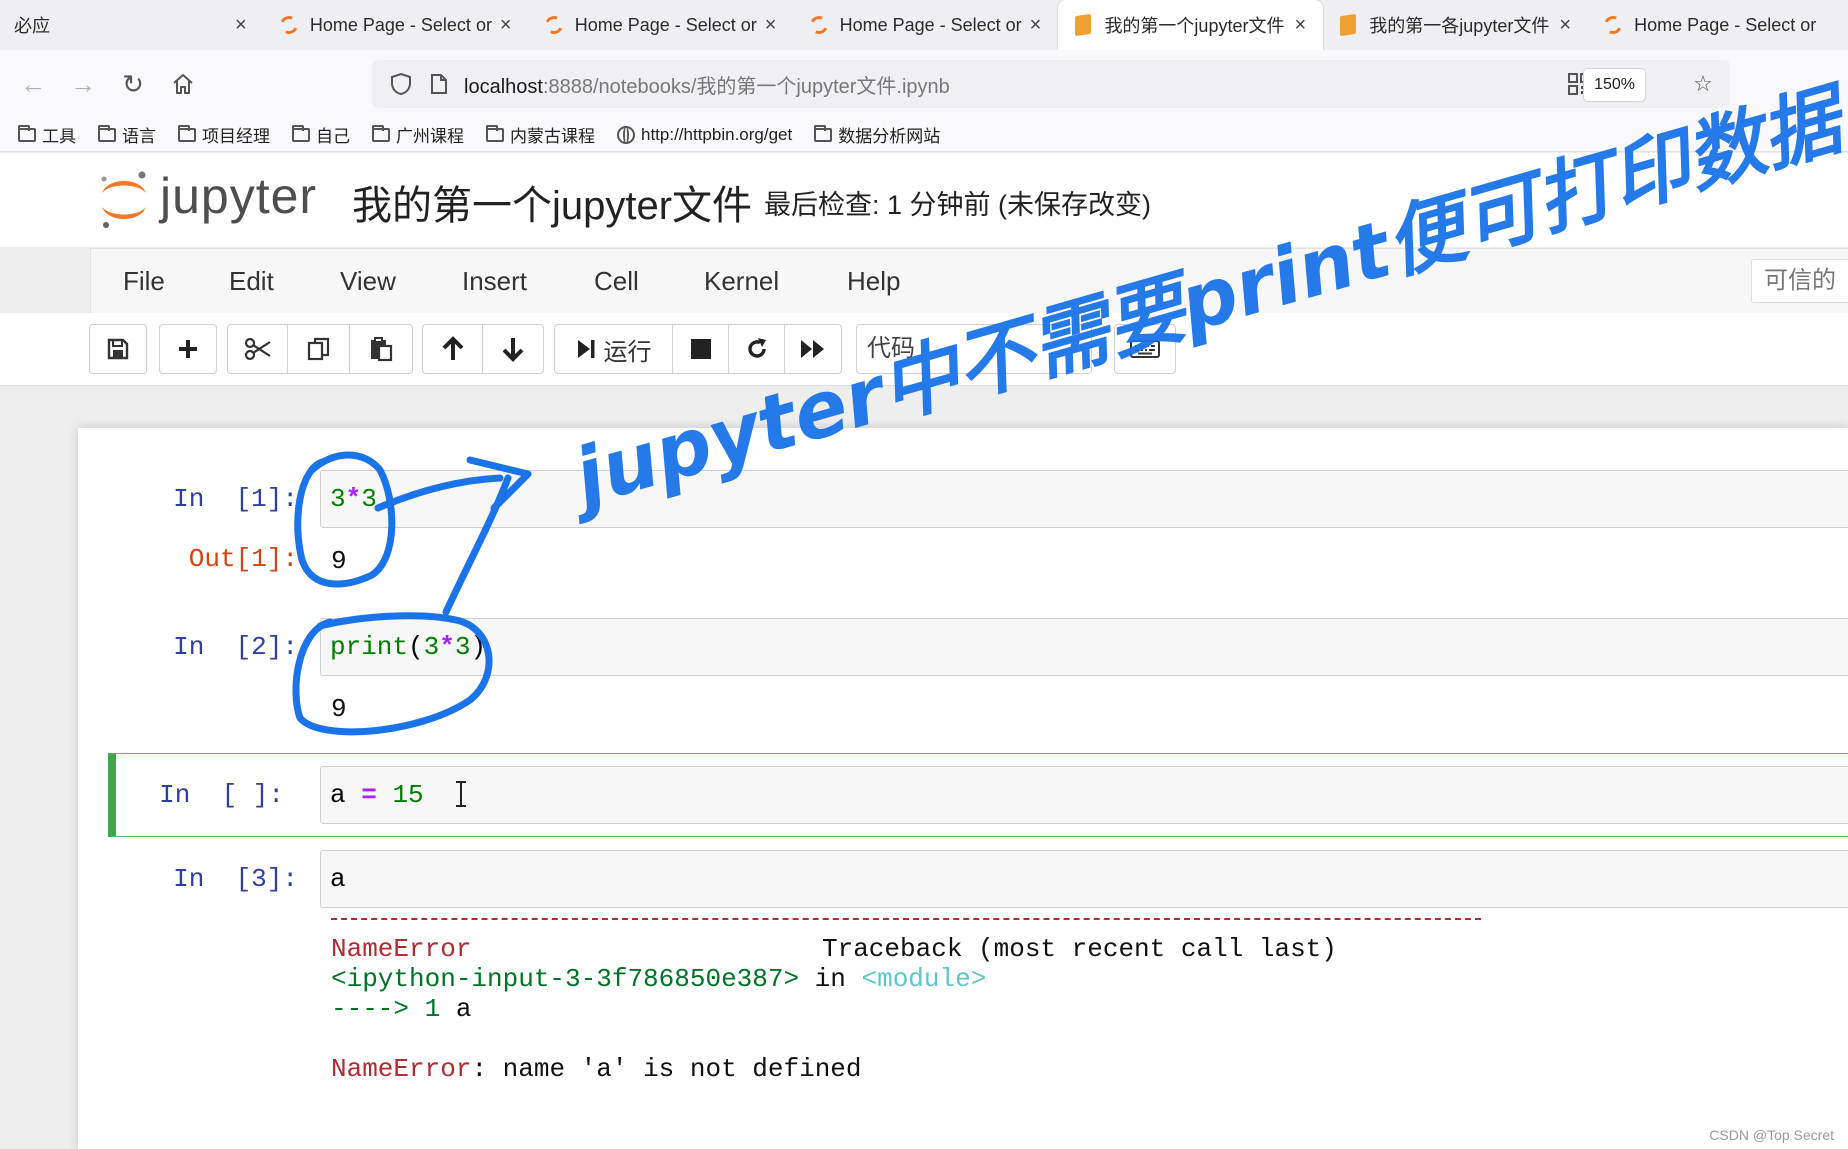  What do you see at coordinates (461, 794) in the screenshot?
I see `text-cursor-icon` at bounding box center [461, 794].